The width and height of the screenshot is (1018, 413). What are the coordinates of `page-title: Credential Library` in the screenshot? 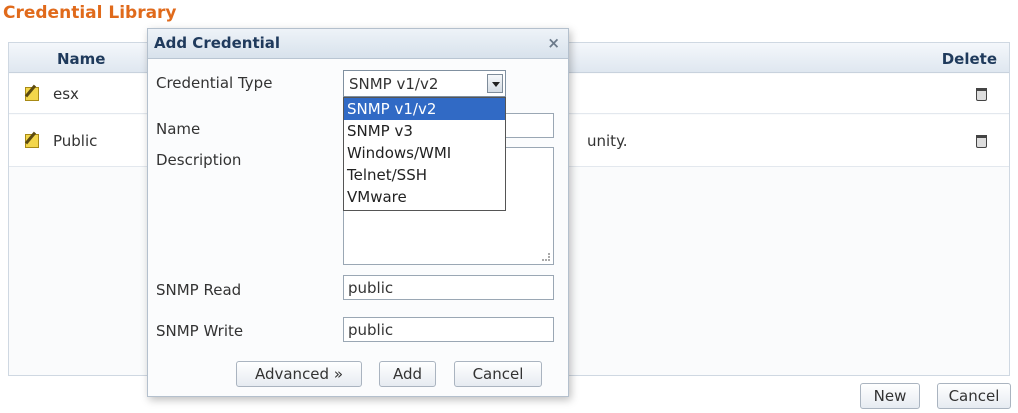 It's located at (90, 13).